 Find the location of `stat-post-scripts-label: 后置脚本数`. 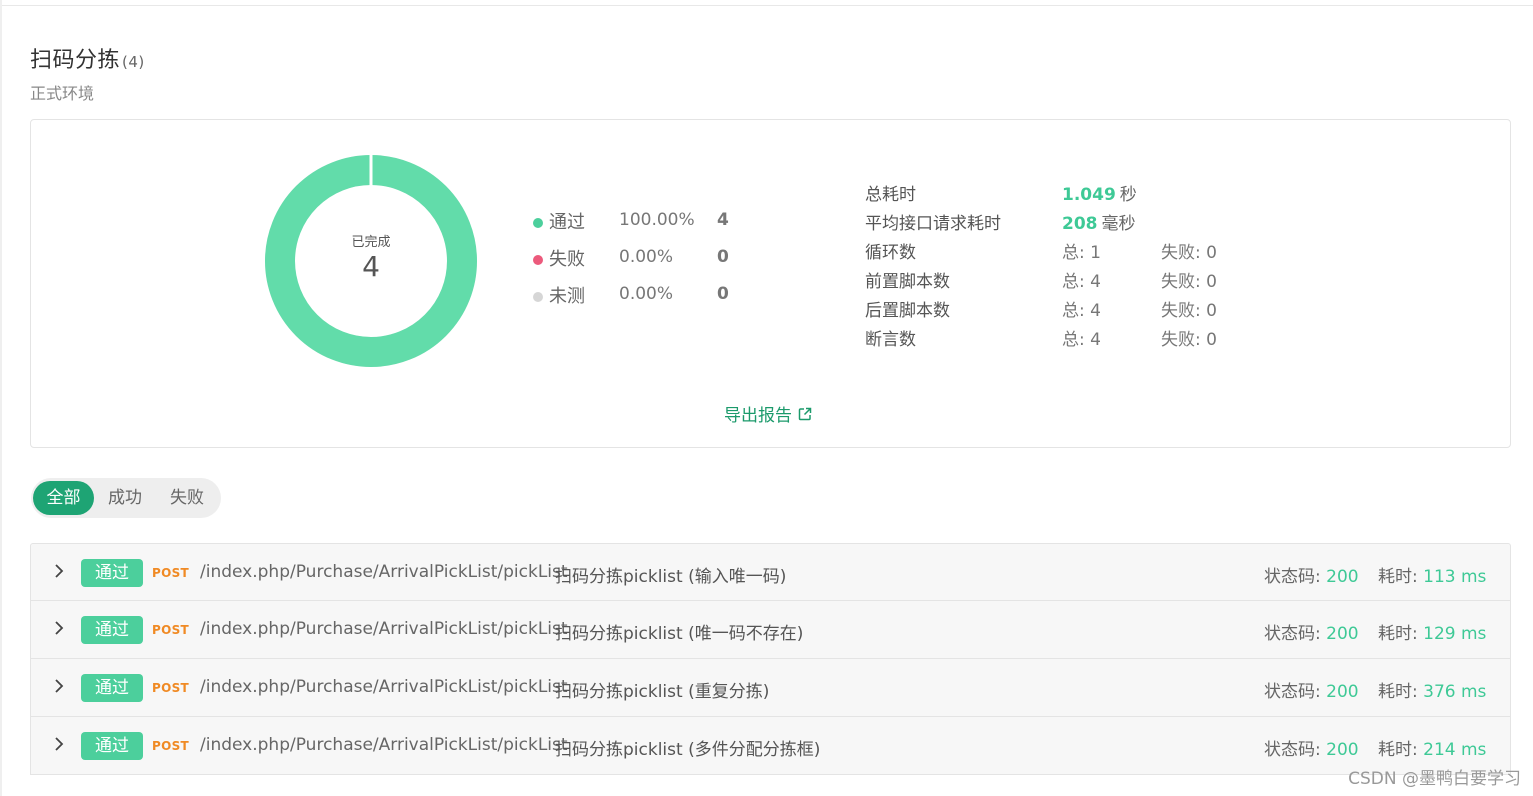

stat-post-scripts-label: 后置脚本数 is located at coordinates (907, 311).